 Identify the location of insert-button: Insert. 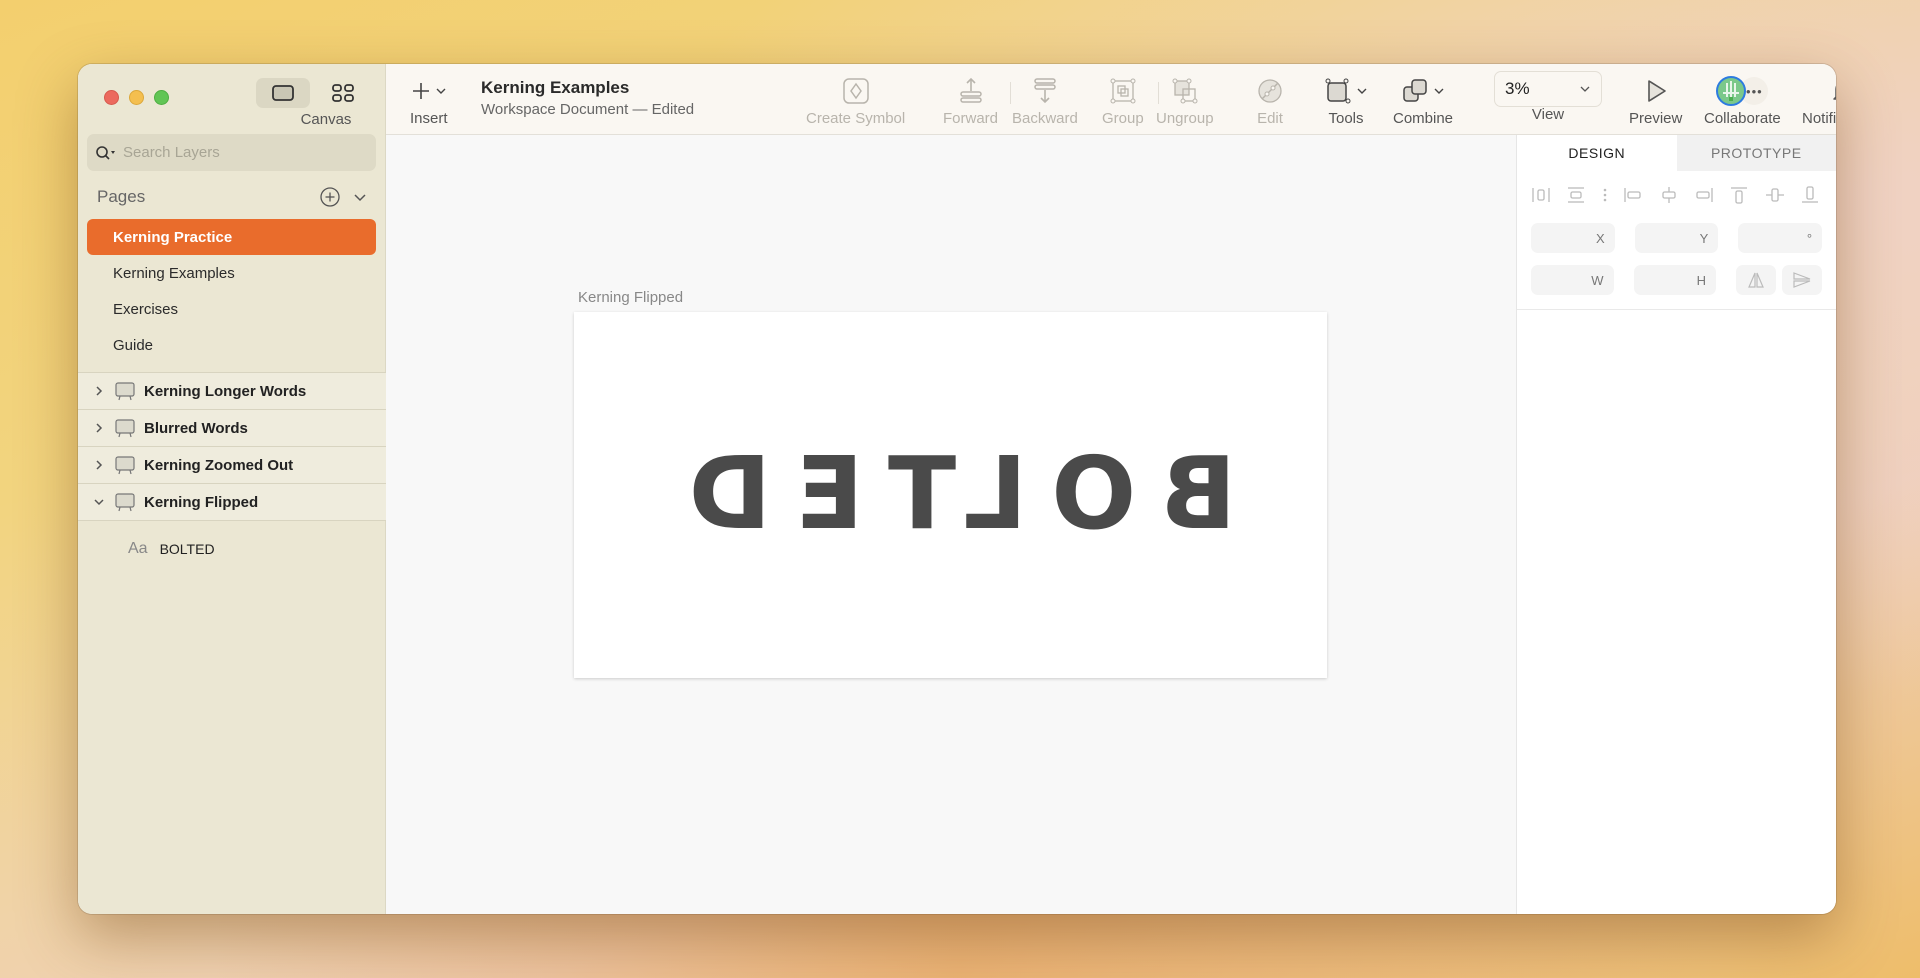
(429, 99).